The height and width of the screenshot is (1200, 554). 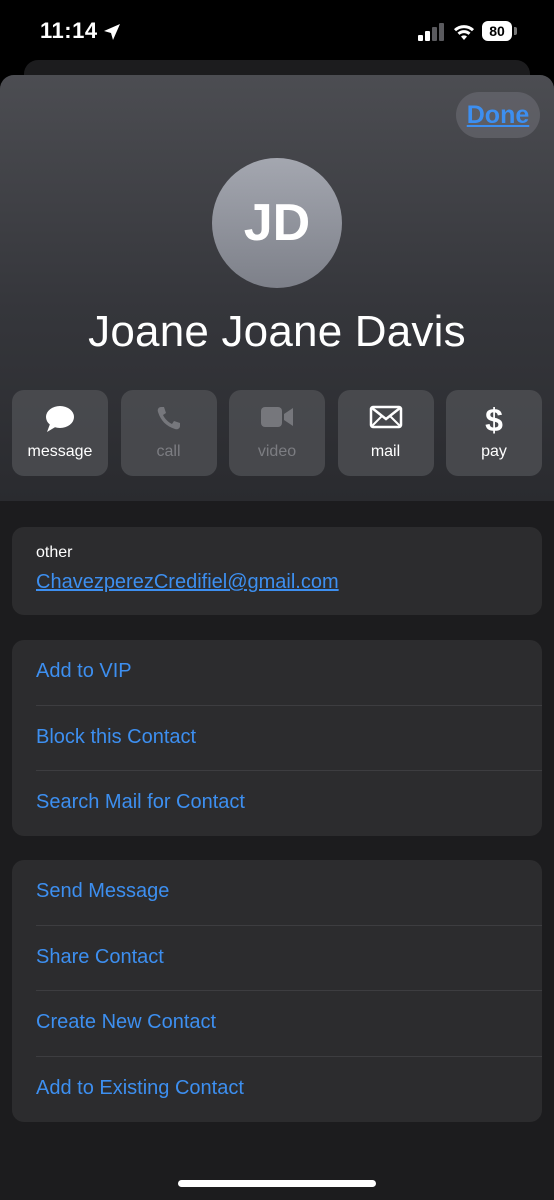 I want to click on share-contact-row: Share Contact, so click(x=277, y=959).